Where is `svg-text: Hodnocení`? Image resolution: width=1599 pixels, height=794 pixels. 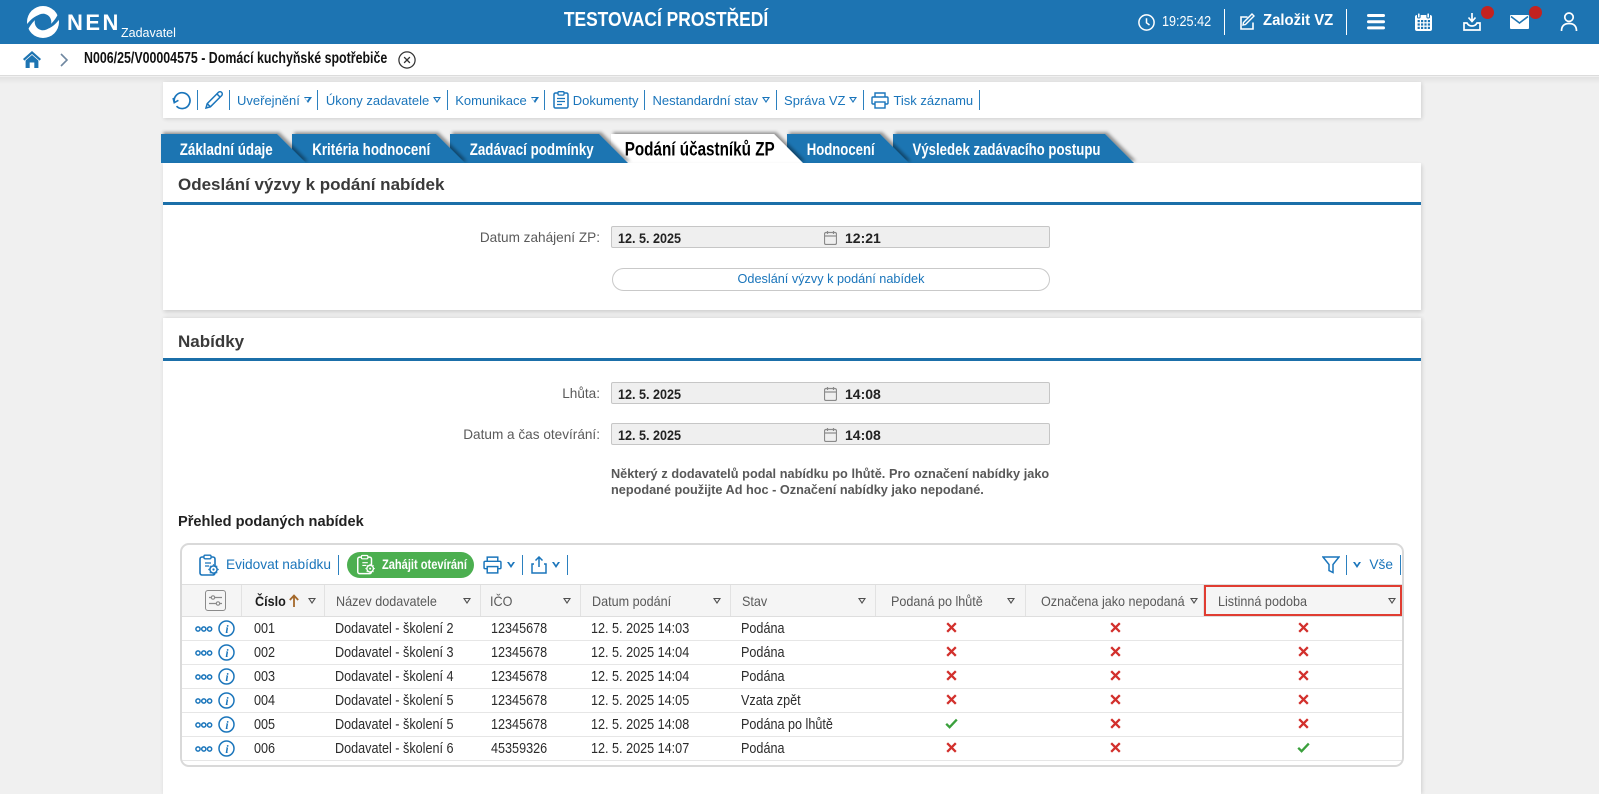 svg-text: Hodnocení is located at coordinates (841, 149).